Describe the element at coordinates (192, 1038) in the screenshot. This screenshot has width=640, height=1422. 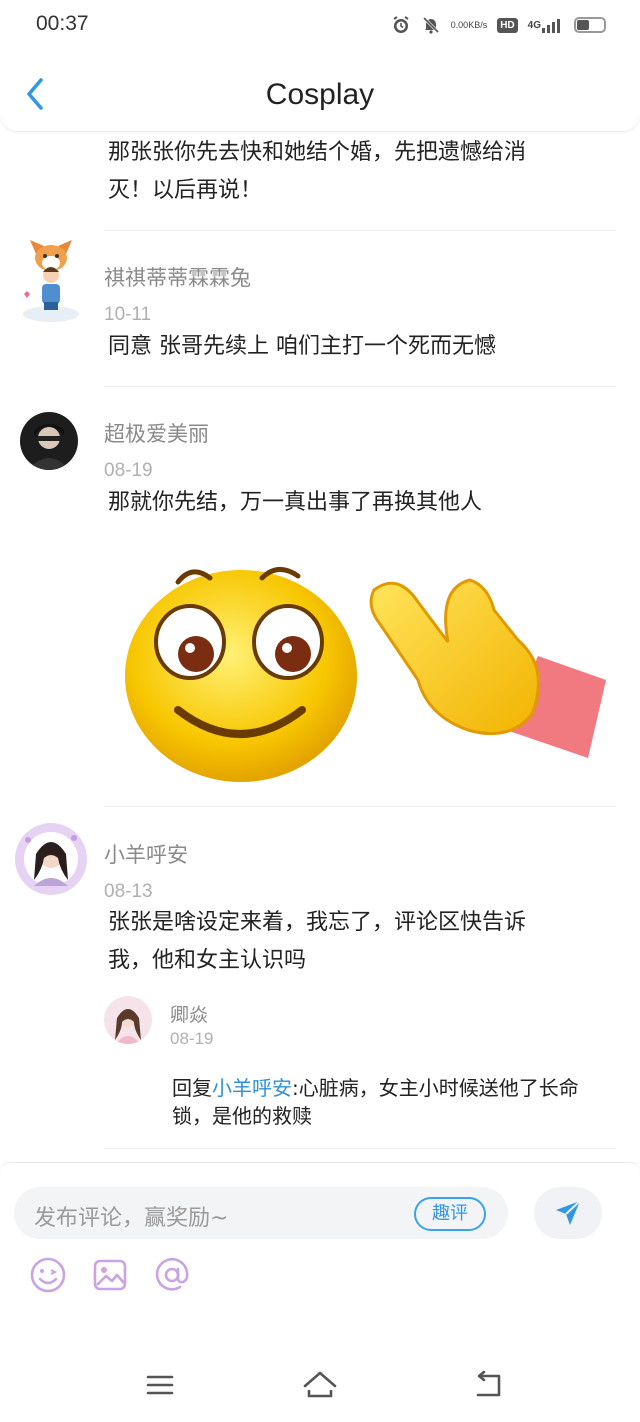
I see `reply-date: 08-19` at that location.